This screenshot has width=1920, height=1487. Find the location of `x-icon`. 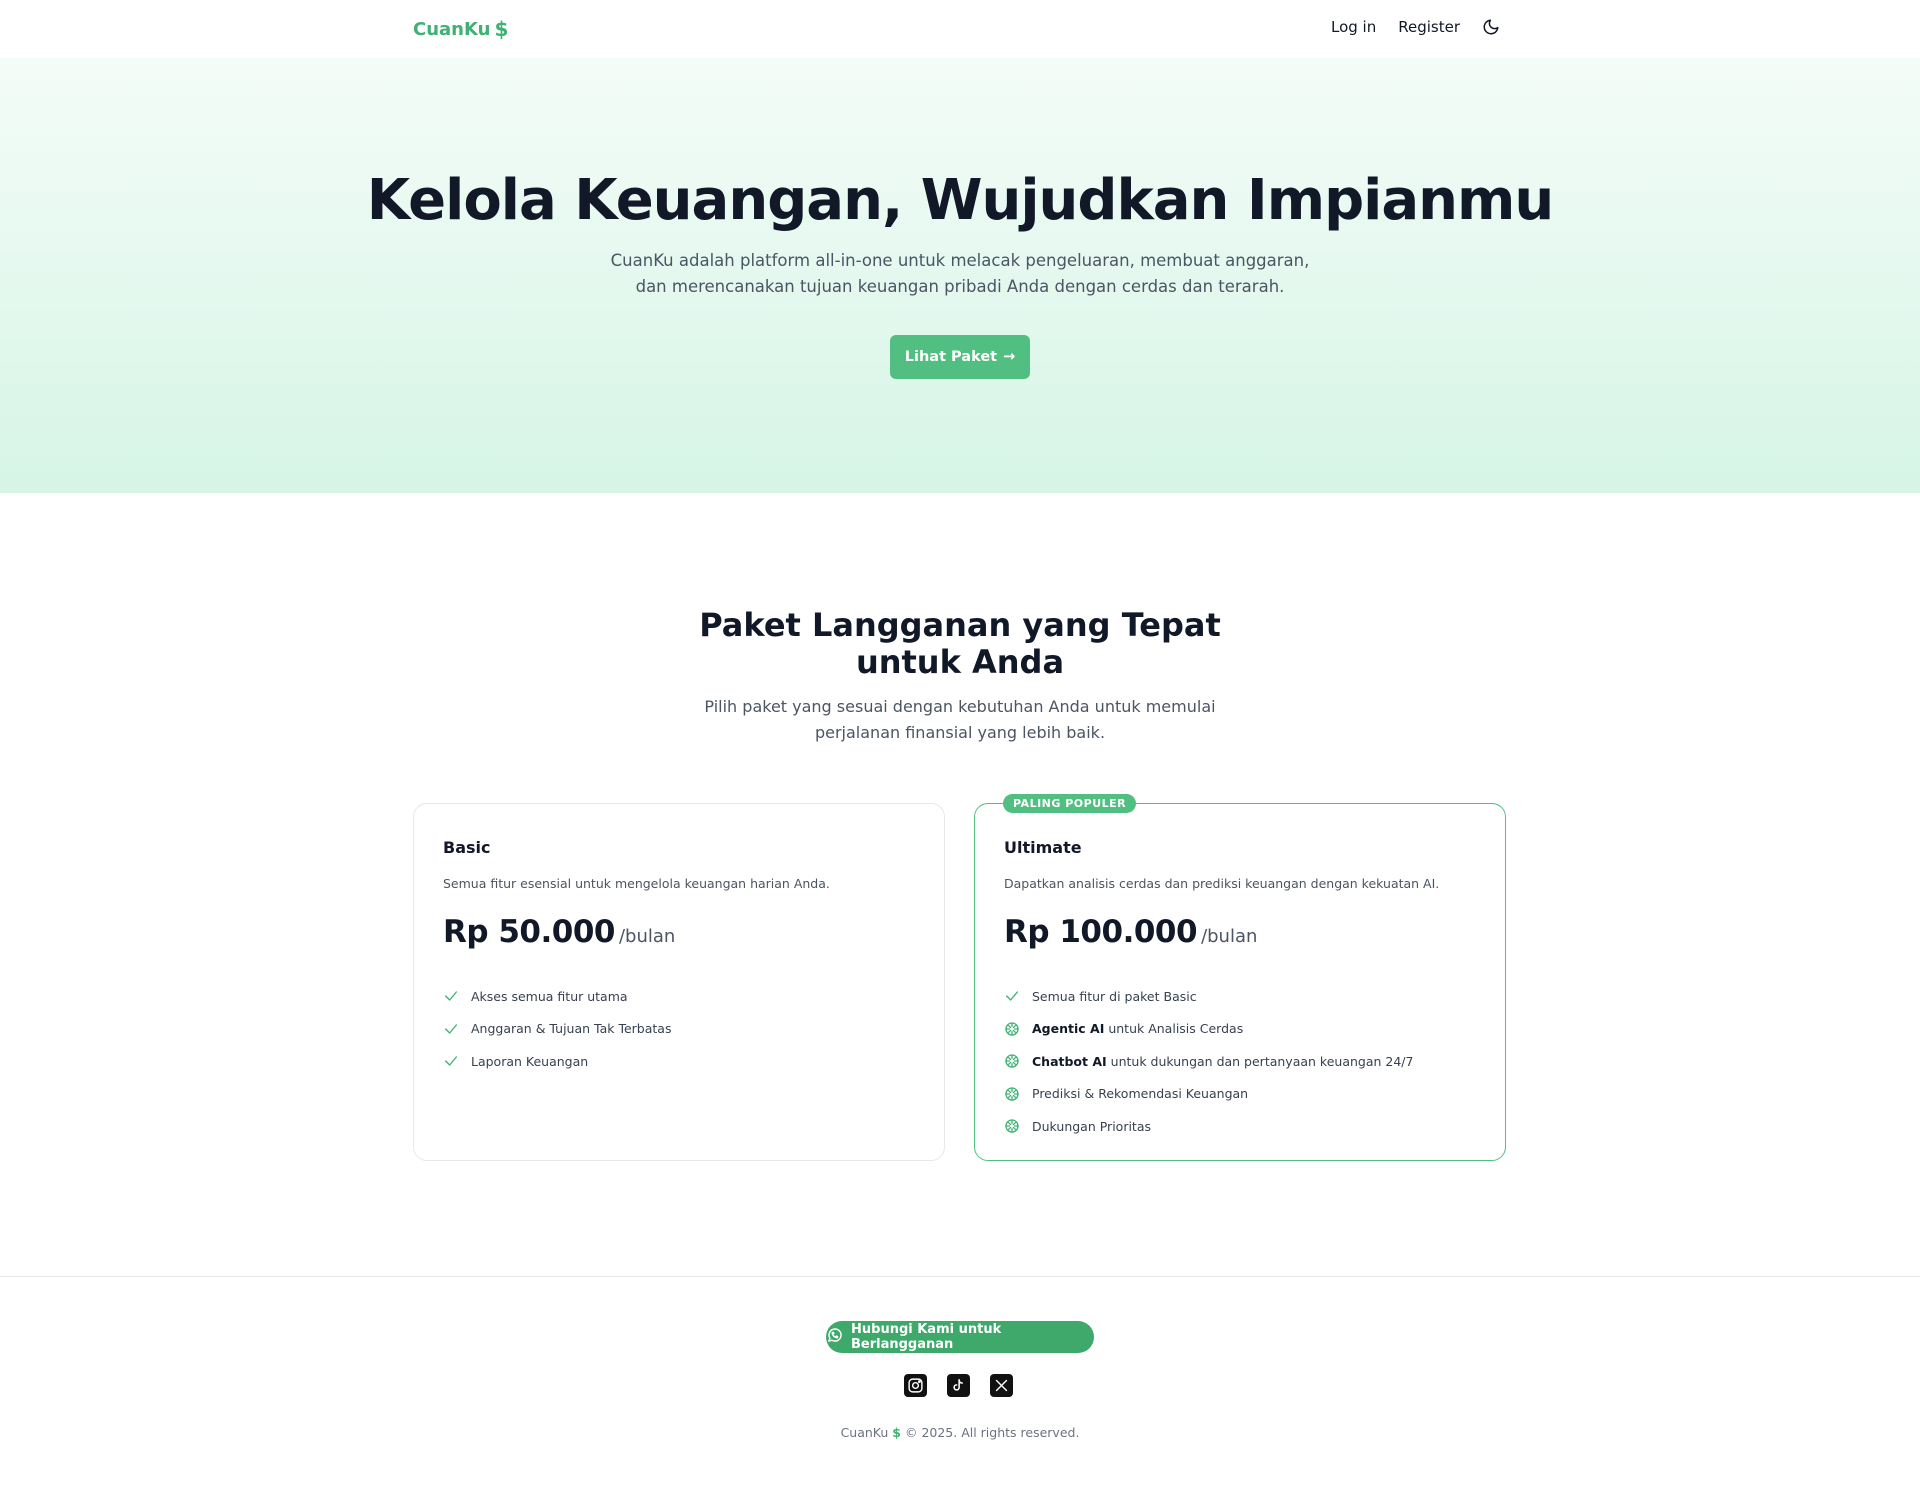

x-icon is located at coordinates (1001, 1385).